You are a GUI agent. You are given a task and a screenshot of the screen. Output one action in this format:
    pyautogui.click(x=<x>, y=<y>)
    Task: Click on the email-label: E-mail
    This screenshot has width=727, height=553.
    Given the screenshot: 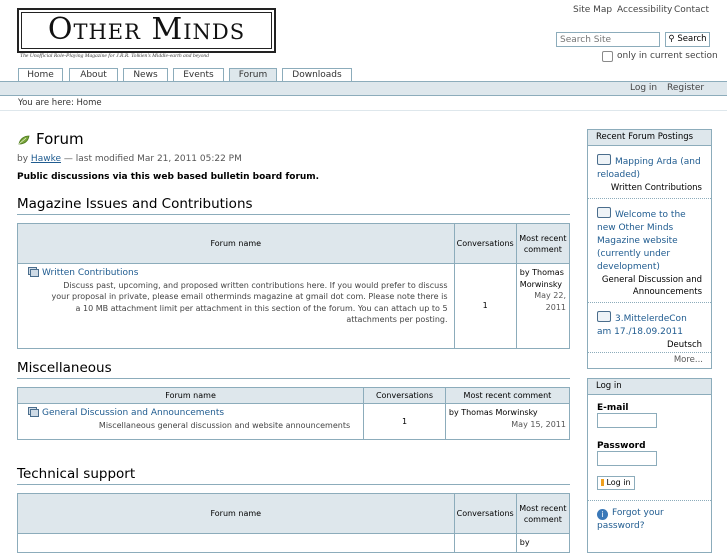 What is the action you would take?
    pyautogui.click(x=613, y=408)
    